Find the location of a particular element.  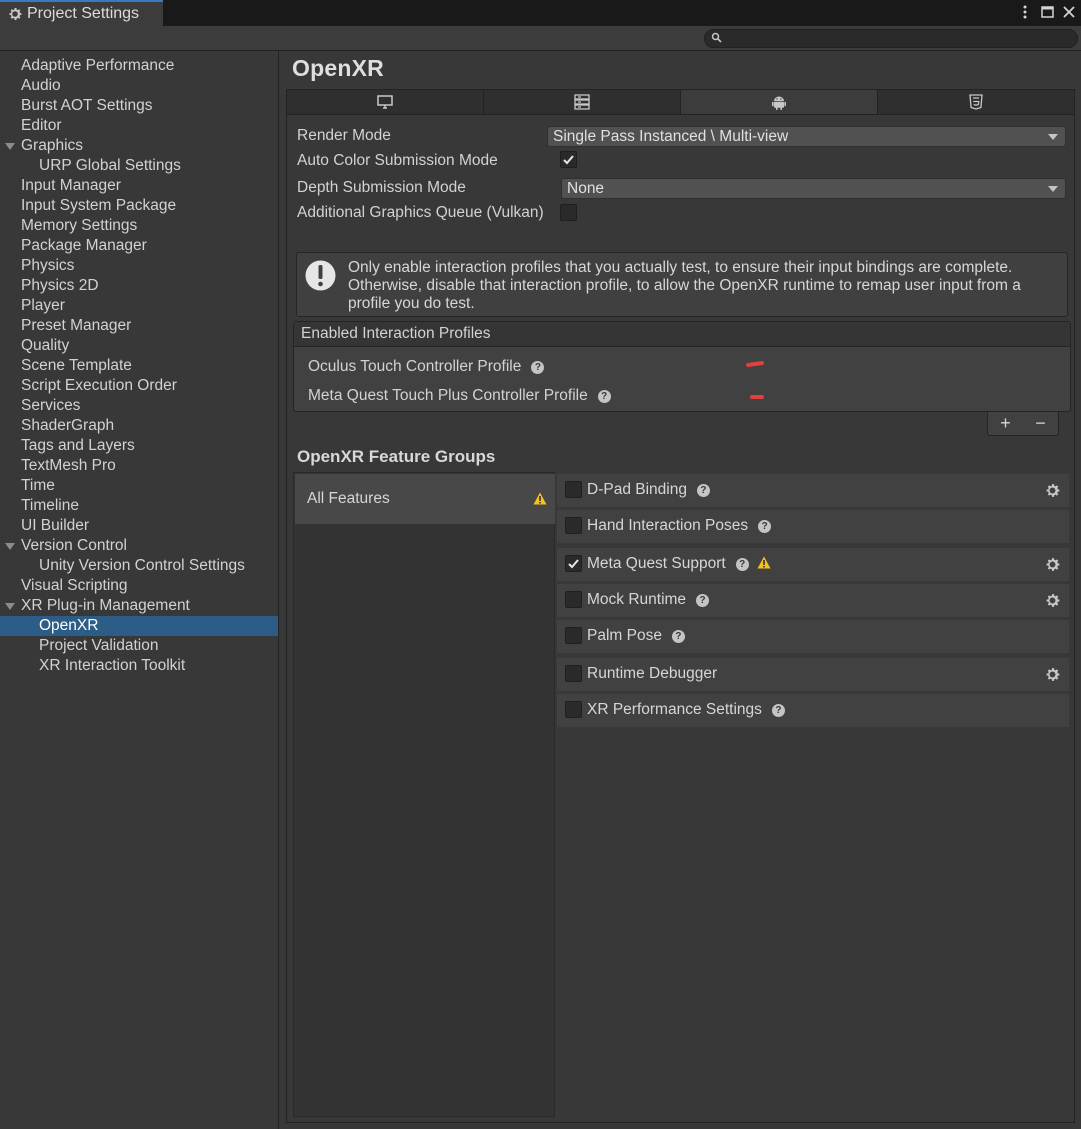

sidebar-item-label: ShaderGraph is located at coordinates (68, 425).